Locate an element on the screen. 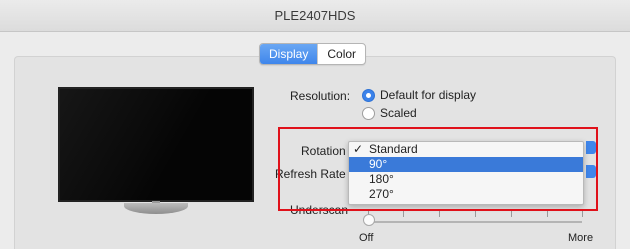  tab-color: Color is located at coordinates (341, 54).